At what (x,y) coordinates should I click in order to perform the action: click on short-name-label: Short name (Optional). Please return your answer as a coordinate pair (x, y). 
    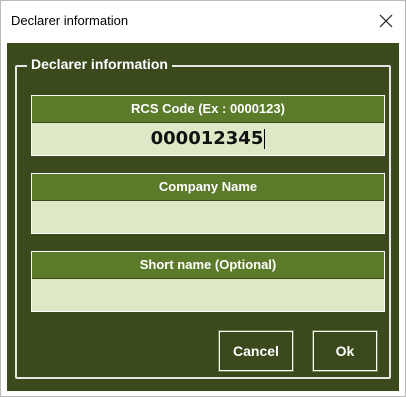
    Looking at the image, I should click on (208, 265).